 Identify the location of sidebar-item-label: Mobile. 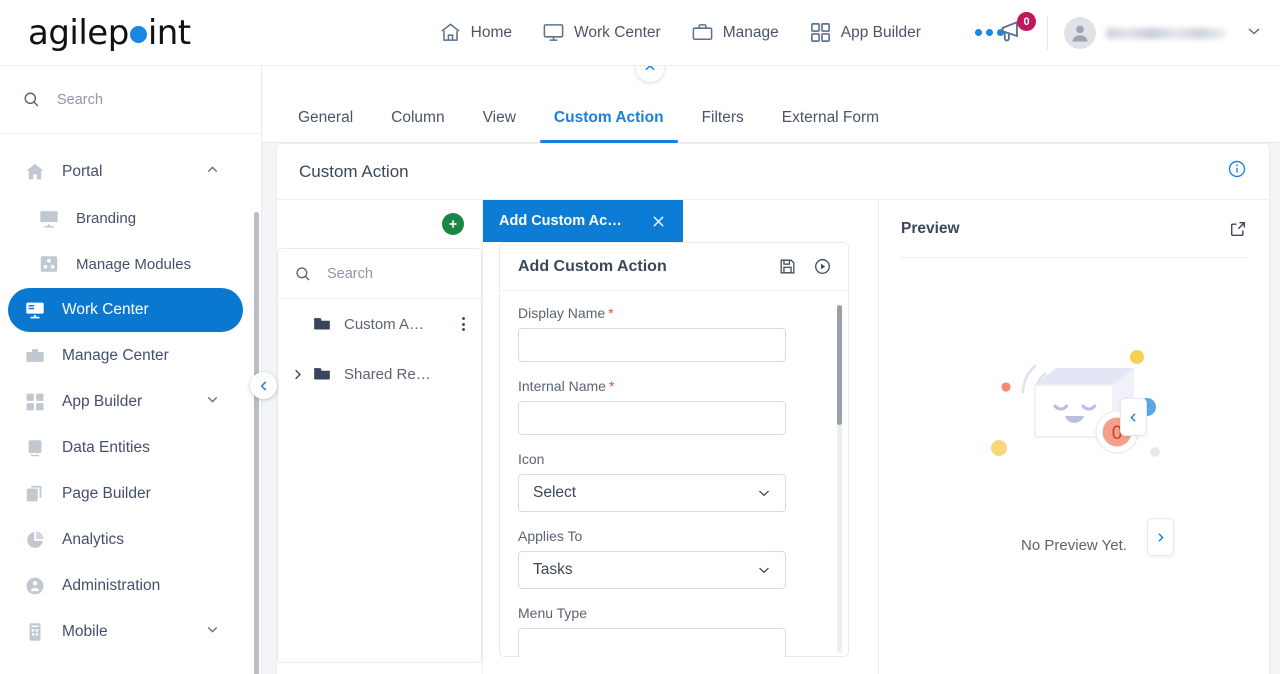
(85, 631).